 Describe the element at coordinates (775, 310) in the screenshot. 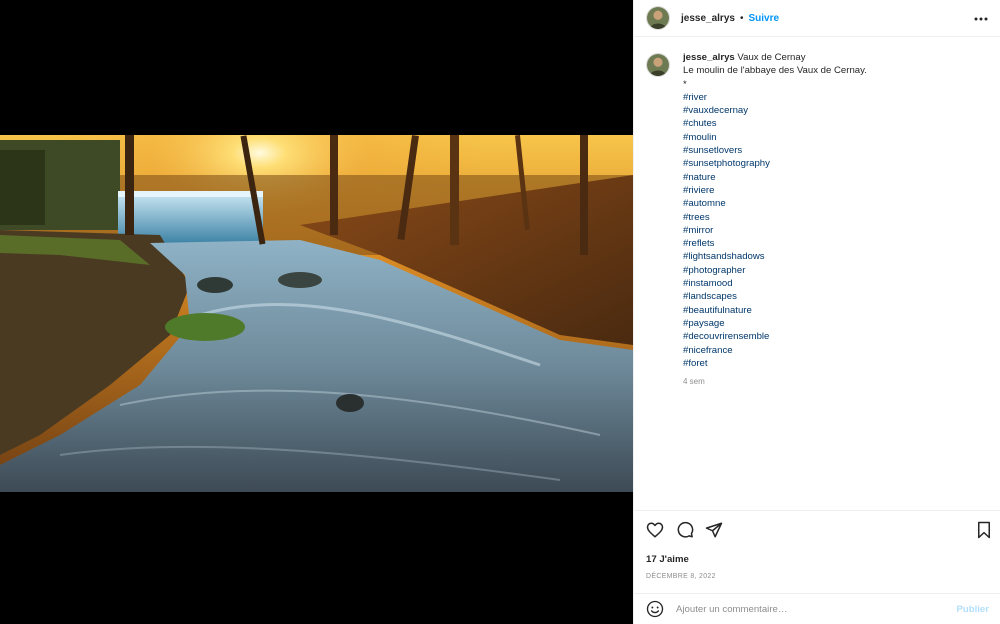

I see `hashtag-link: #beautifulnature` at that location.